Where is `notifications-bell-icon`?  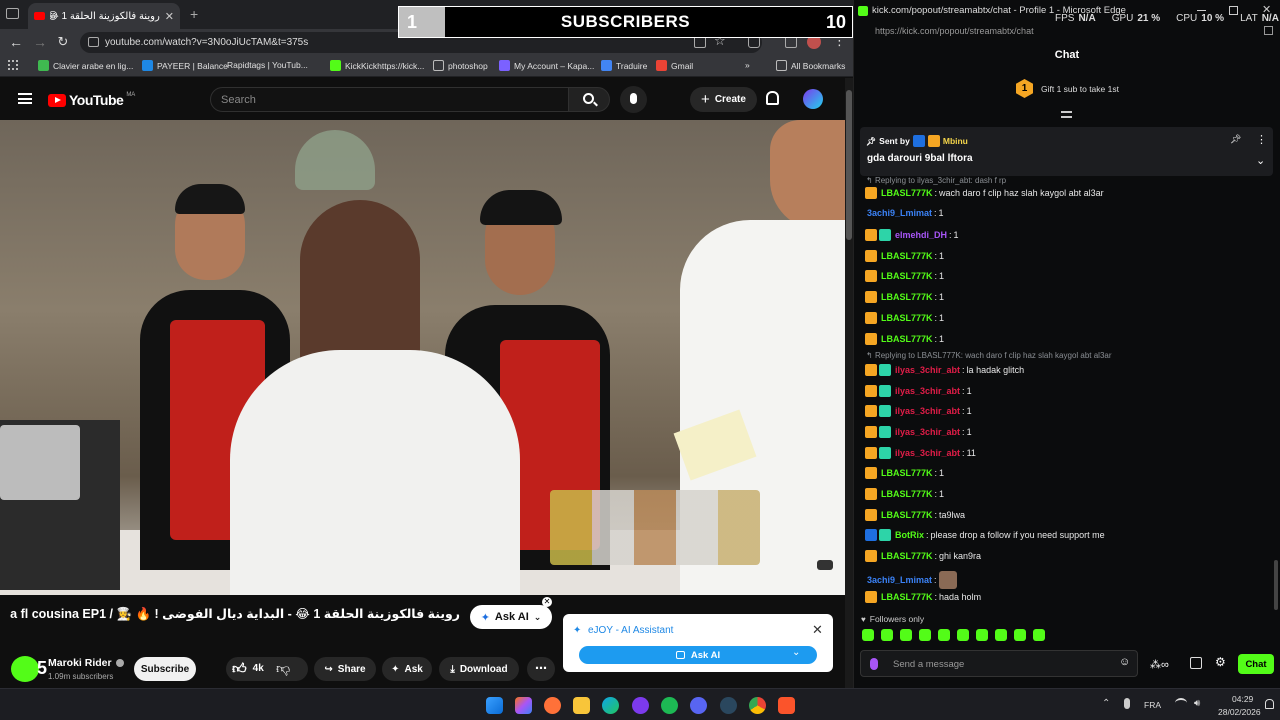 notifications-bell-icon is located at coordinates (772, 98).